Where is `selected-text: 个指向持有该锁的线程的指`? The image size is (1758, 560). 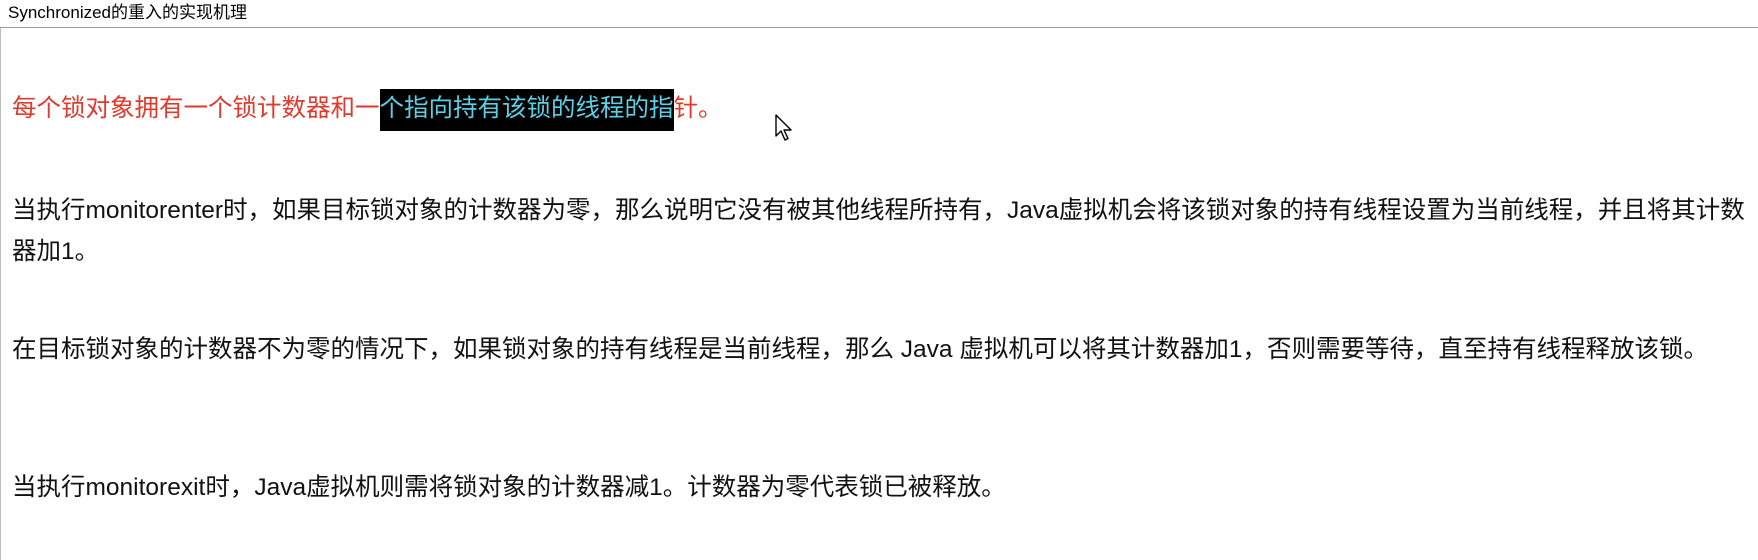
selected-text: 个指向持有该锁的线程的指 is located at coordinates (526, 110).